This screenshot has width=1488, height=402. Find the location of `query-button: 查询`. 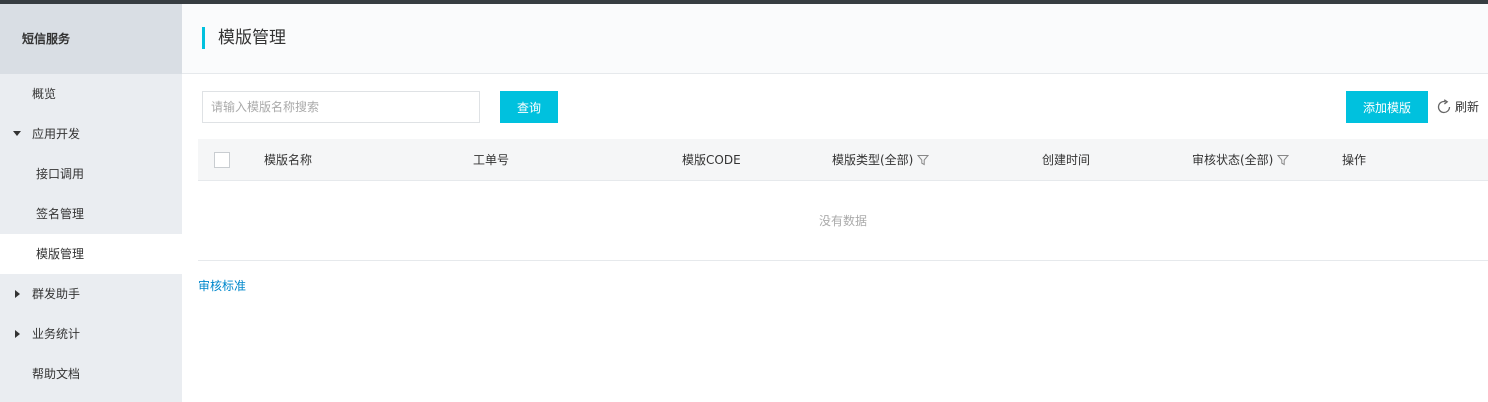

query-button: 查询 is located at coordinates (529, 107).